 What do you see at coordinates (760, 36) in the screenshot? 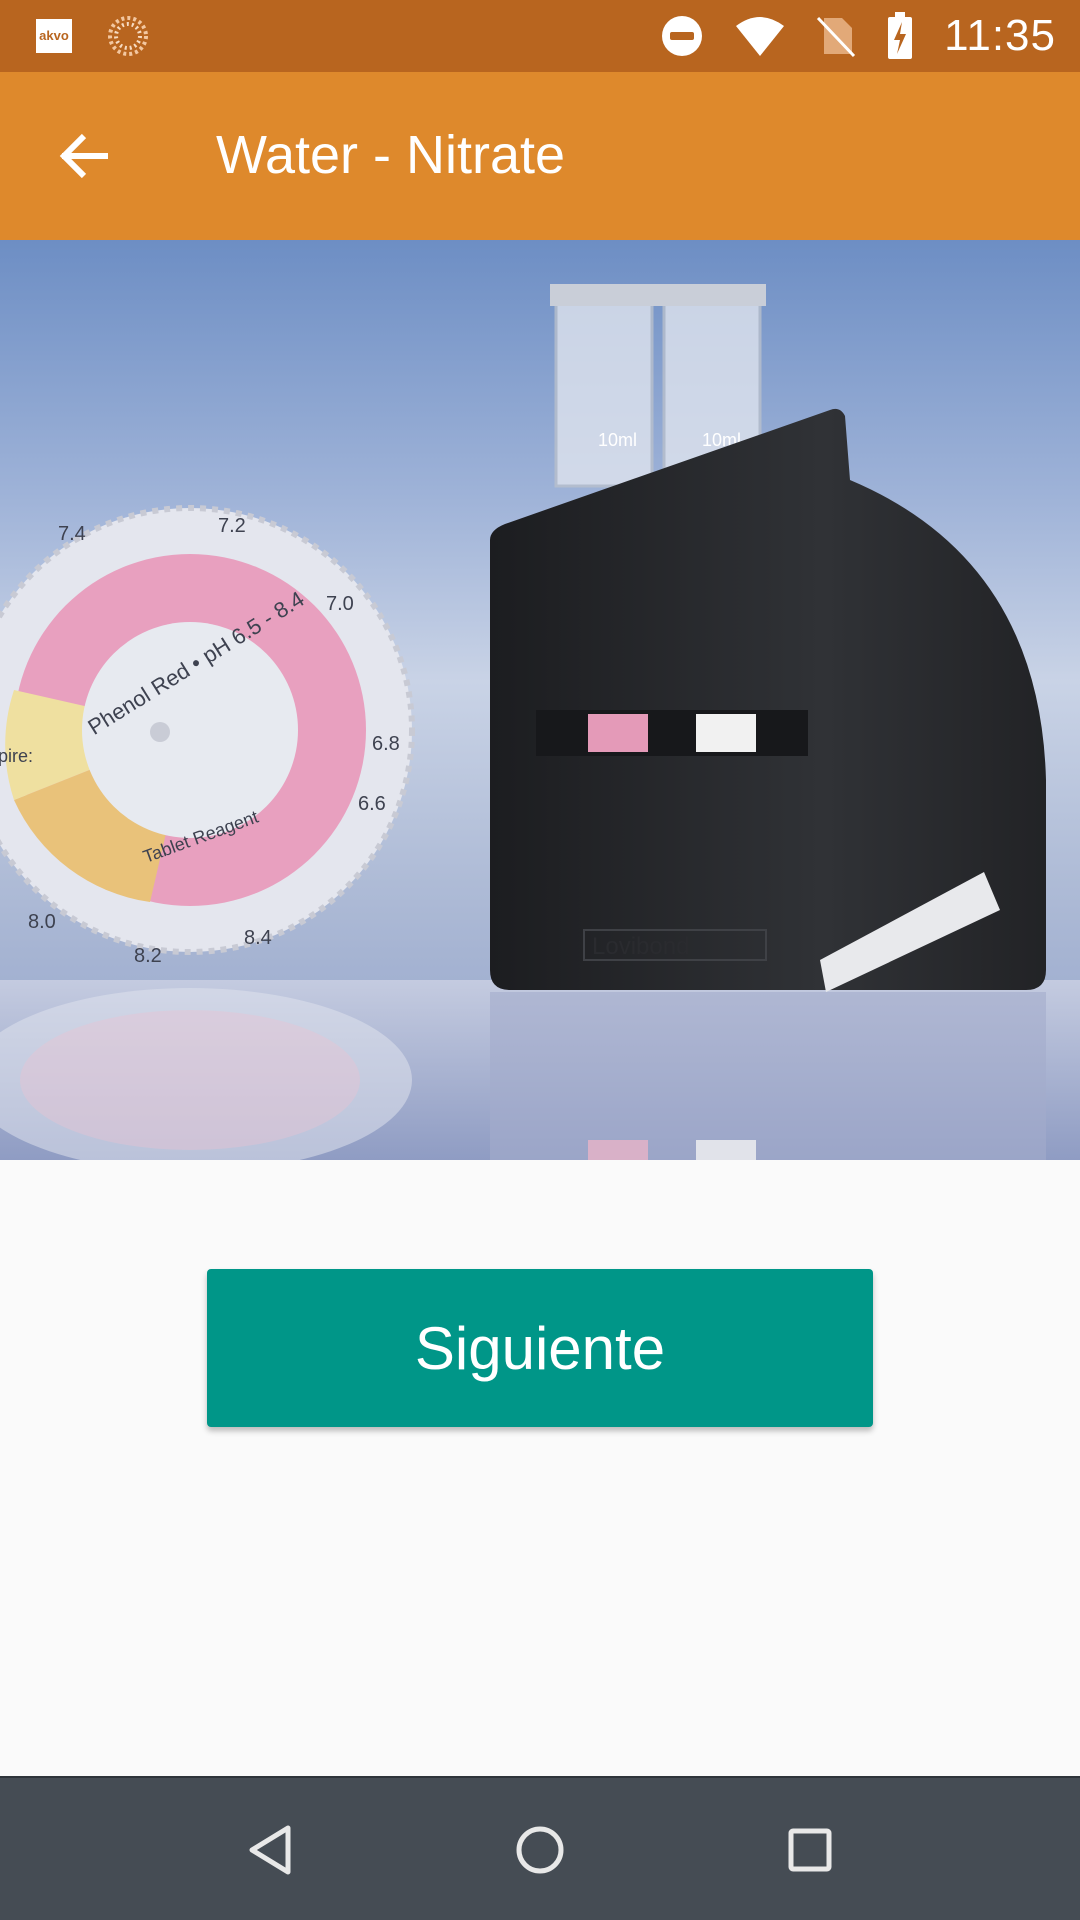
I see `wifi-icon` at bounding box center [760, 36].